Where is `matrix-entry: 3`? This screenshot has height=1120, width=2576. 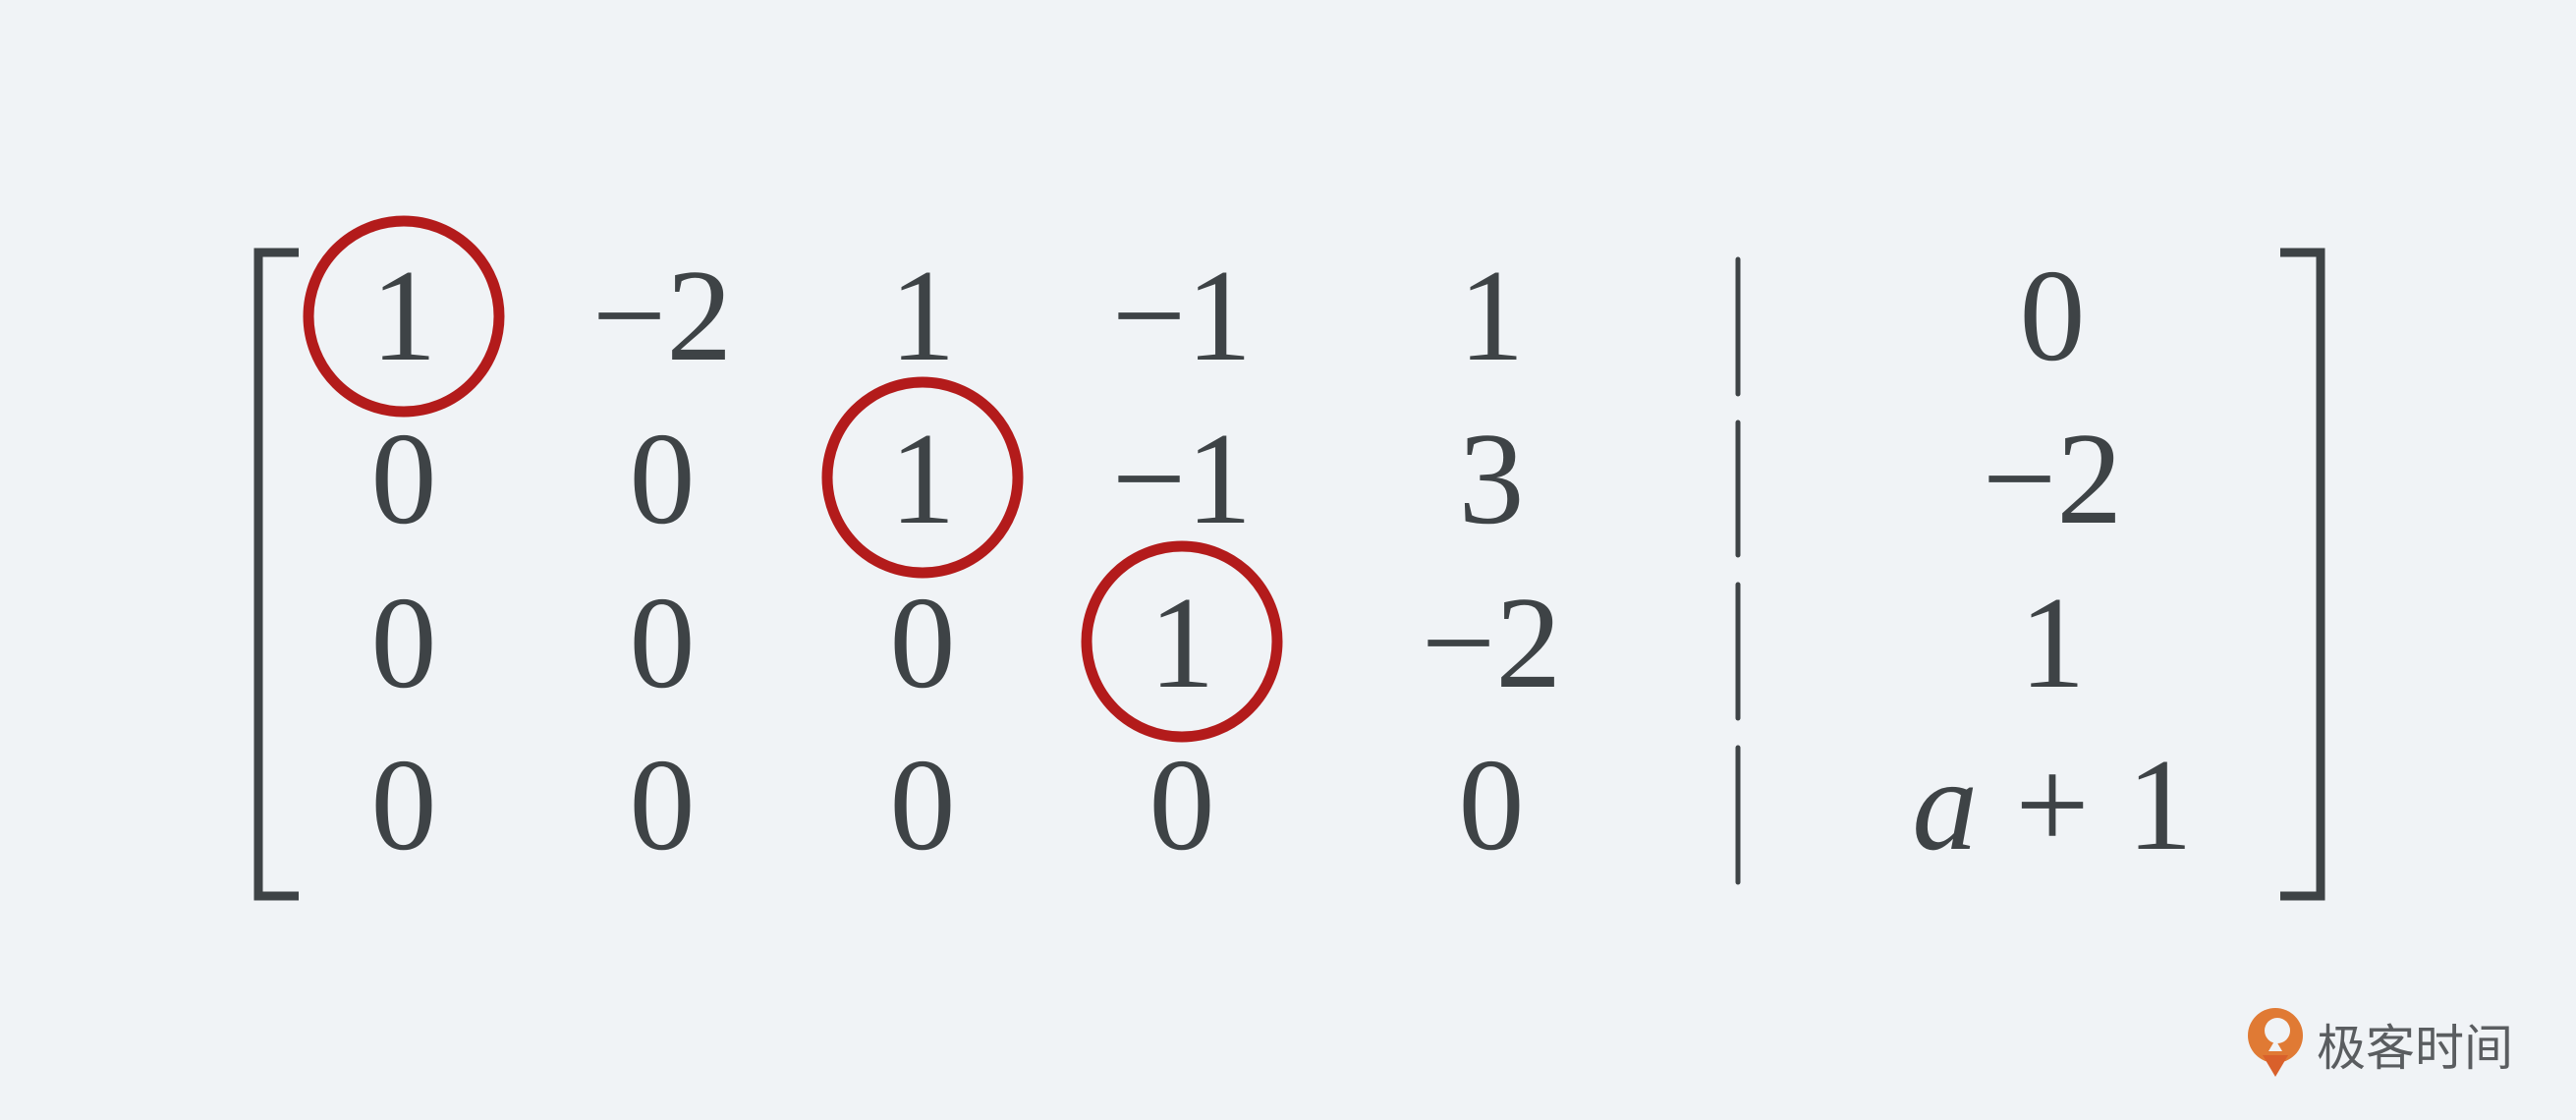
matrix-entry: 3 is located at coordinates (1492, 478).